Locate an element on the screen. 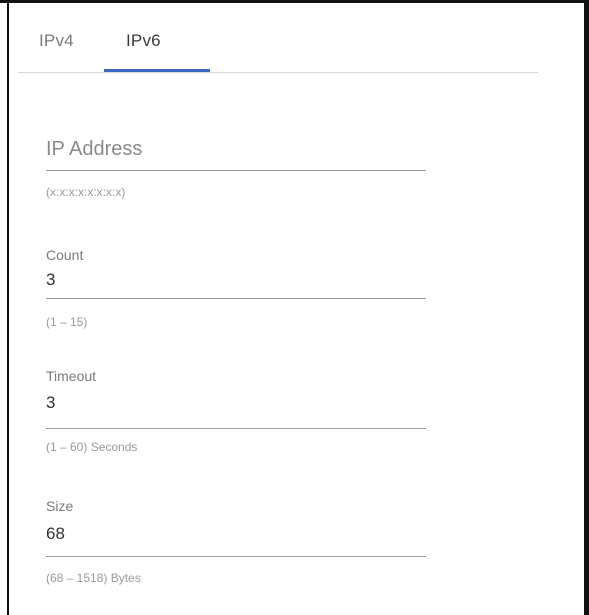 The image size is (589, 615). ip-address-placeholder: IP Address is located at coordinates (94, 149).